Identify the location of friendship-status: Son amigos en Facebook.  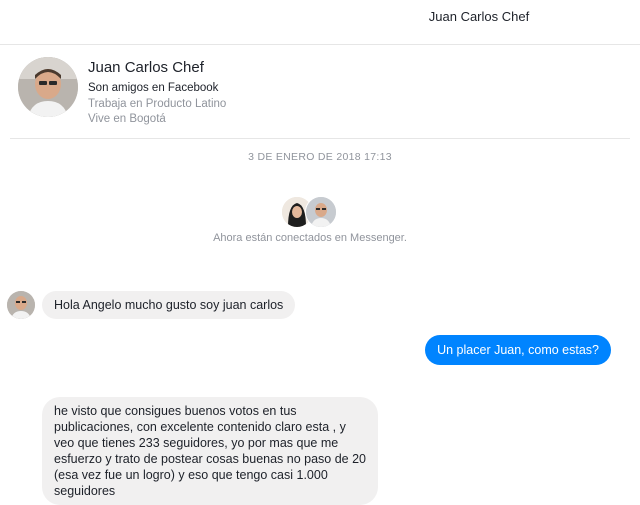
(153, 88).